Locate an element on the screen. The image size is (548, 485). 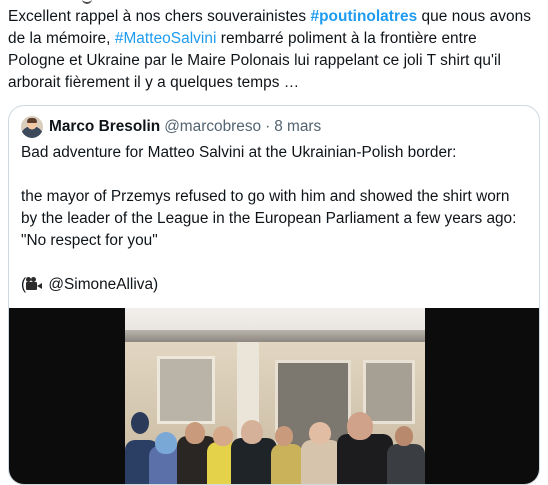
movie-camera-icon is located at coordinates (34, 283).